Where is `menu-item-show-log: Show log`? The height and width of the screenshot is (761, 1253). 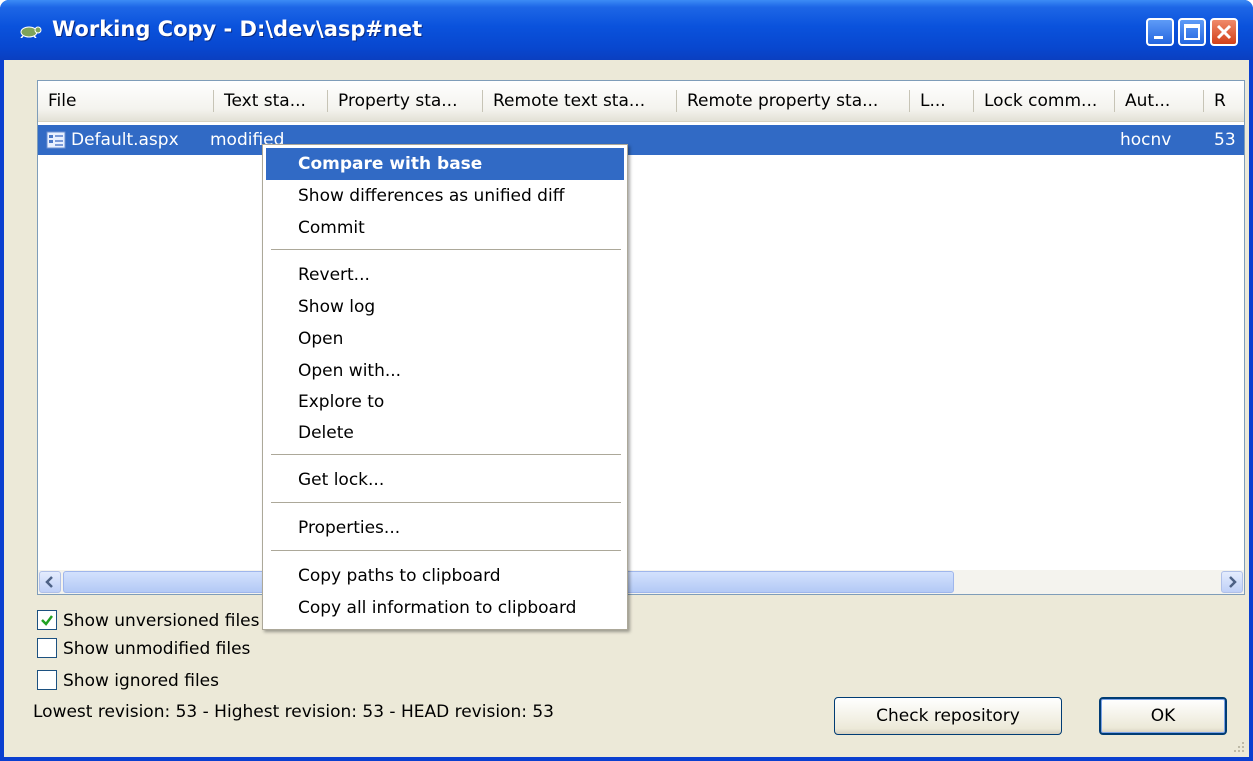
menu-item-show-log: Show log is located at coordinates (445, 307).